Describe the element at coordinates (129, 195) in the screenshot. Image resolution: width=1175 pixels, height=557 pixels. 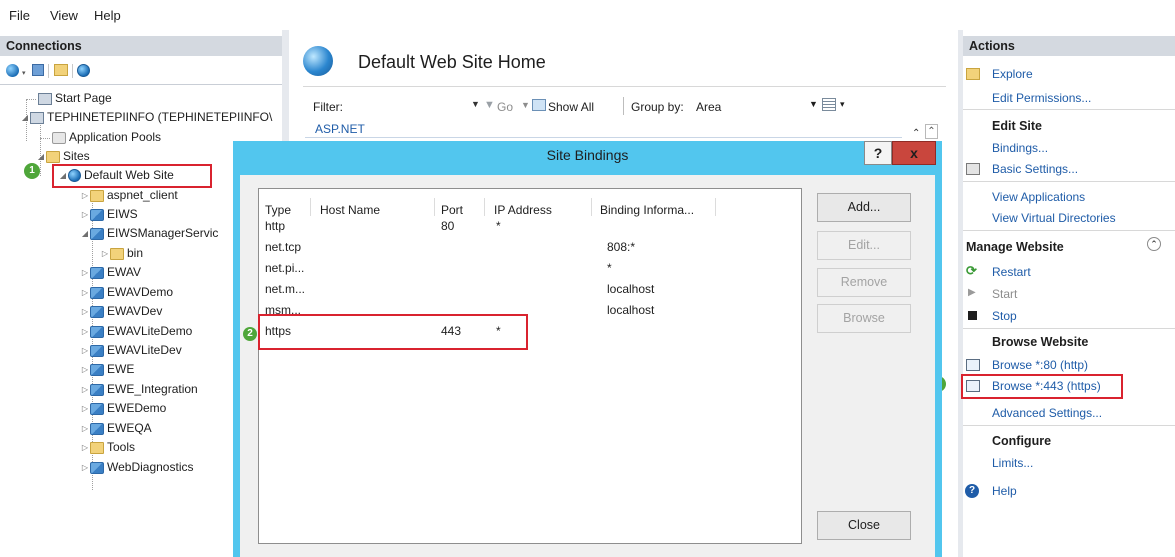
I see `tree-item-aspnet-client: ▷ aspnet_client` at that location.